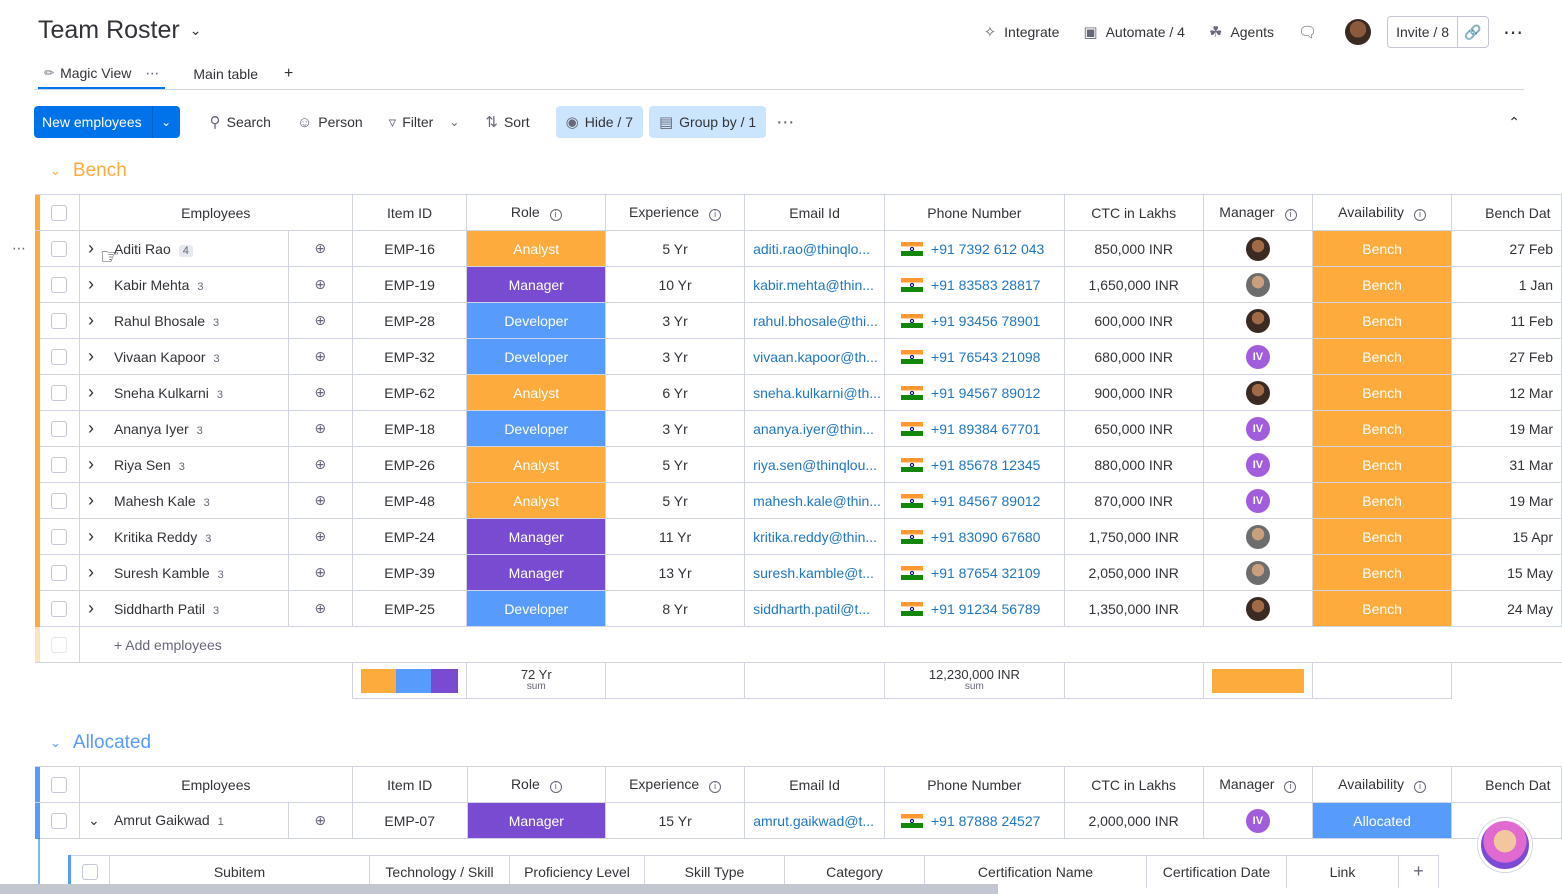  I want to click on header-manager: Manager i, so click(1258, 784).